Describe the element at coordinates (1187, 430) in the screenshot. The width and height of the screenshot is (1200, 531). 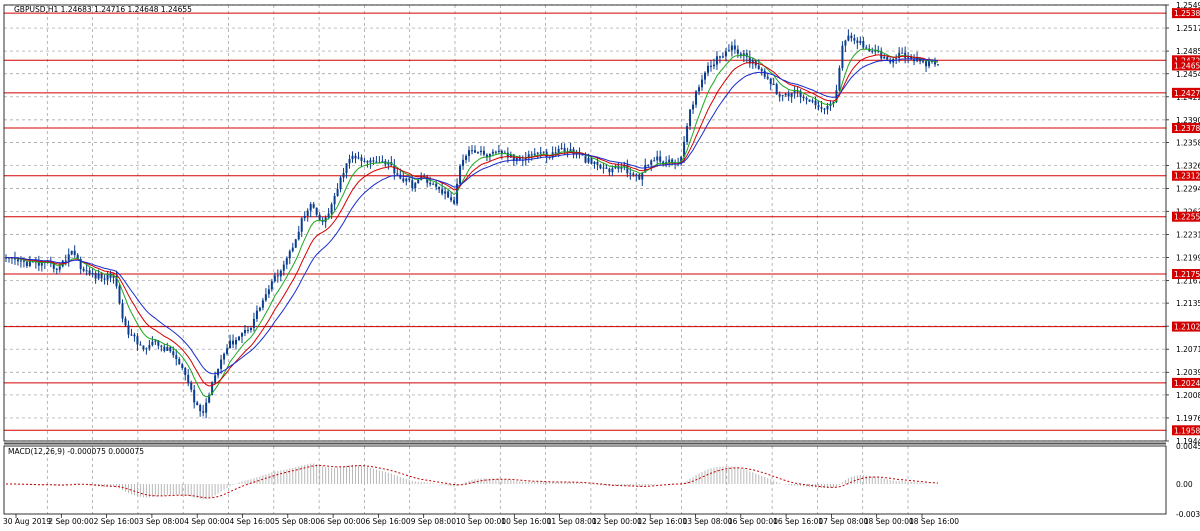
I see `price-level-value: 1.19589` at that location.